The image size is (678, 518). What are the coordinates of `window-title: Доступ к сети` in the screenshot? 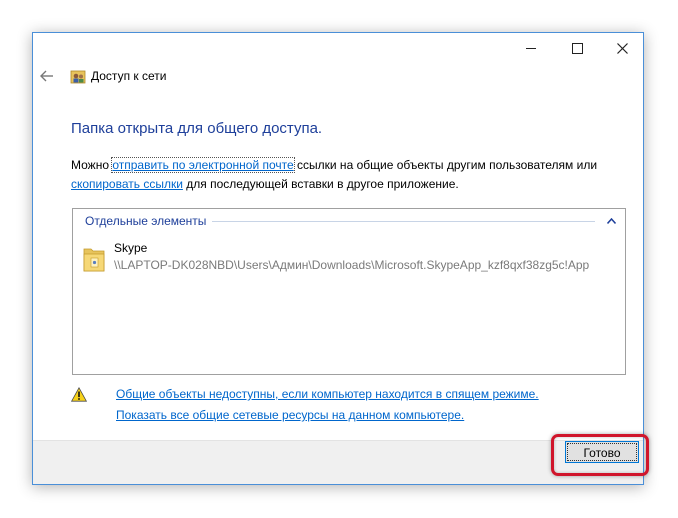 It's located at (129, 76).